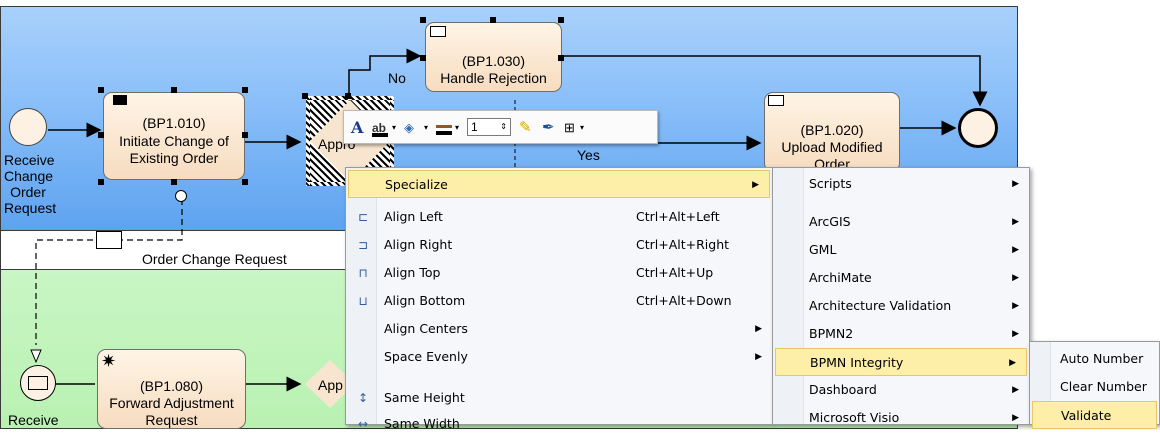 The height and width of the screenshot is (438, 1160). What do you see at coordinates (503, 127) in the screenshot?
I see `spinner-icon: ⇕` at bounding box center [503, 127].